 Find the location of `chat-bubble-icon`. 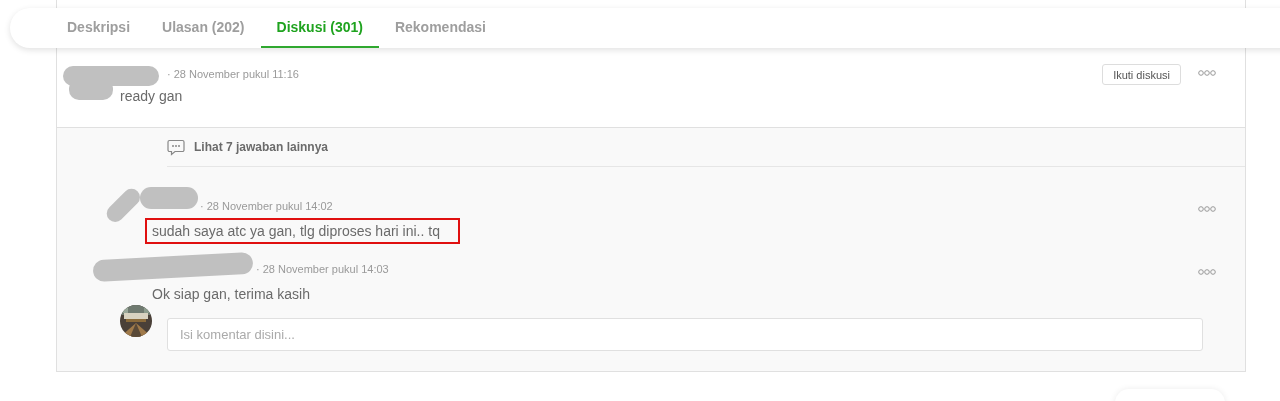

chat-bubble-icon is located at coordinates (176, 147).